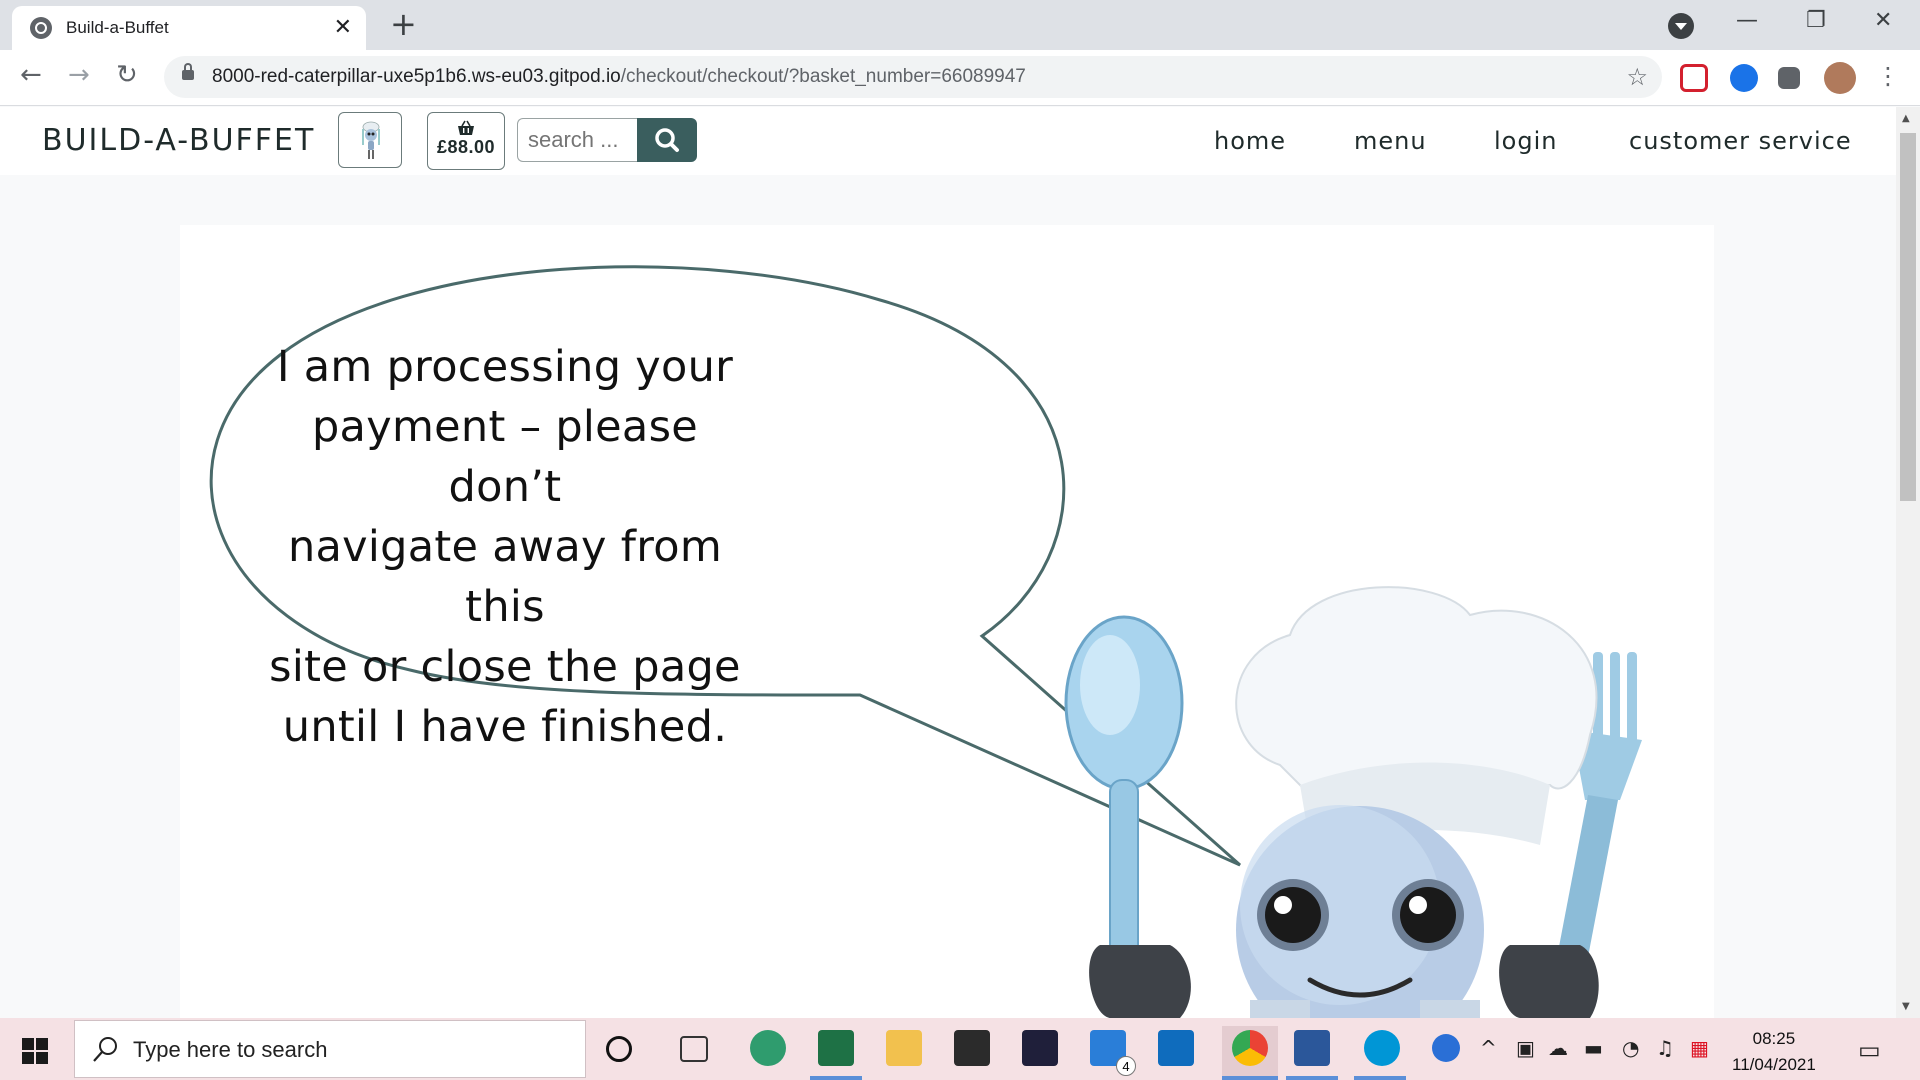 Image resolution: width=1920 pixels, height=1080 pixels. What do you see at coordinates (330, 1049) in the screenshot?
I see `taskbar-search-box: Type here to search` at bounding box center [330, 1049].